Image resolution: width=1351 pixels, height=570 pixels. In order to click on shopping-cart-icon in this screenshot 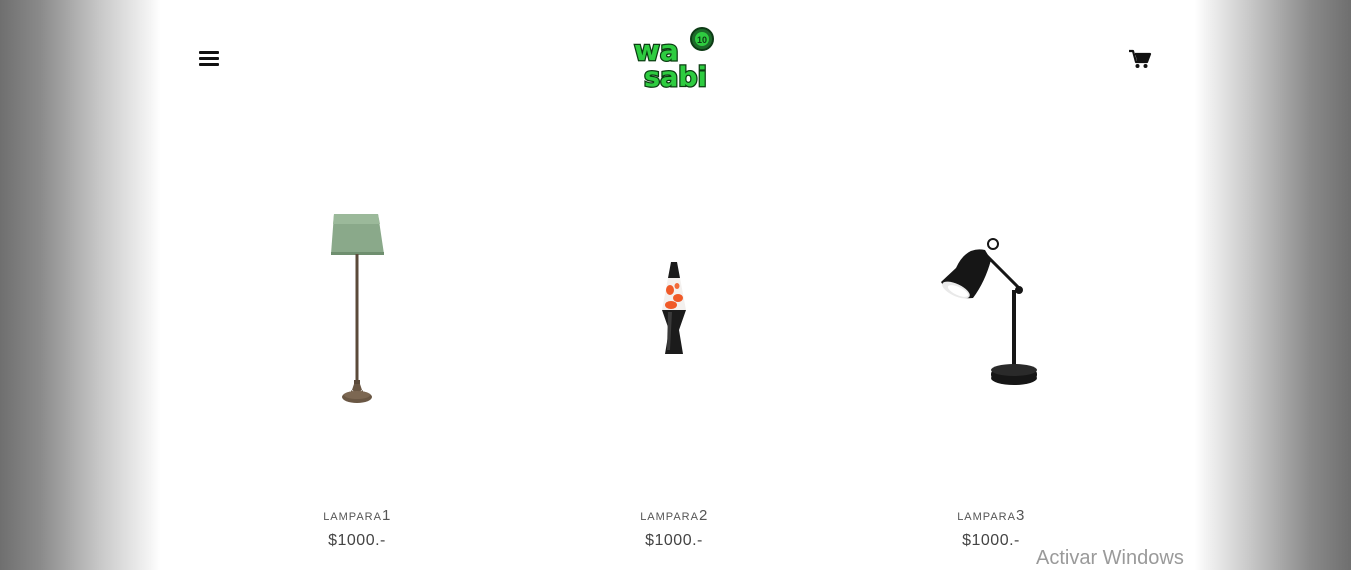, I will do `click(1140, 59)`.